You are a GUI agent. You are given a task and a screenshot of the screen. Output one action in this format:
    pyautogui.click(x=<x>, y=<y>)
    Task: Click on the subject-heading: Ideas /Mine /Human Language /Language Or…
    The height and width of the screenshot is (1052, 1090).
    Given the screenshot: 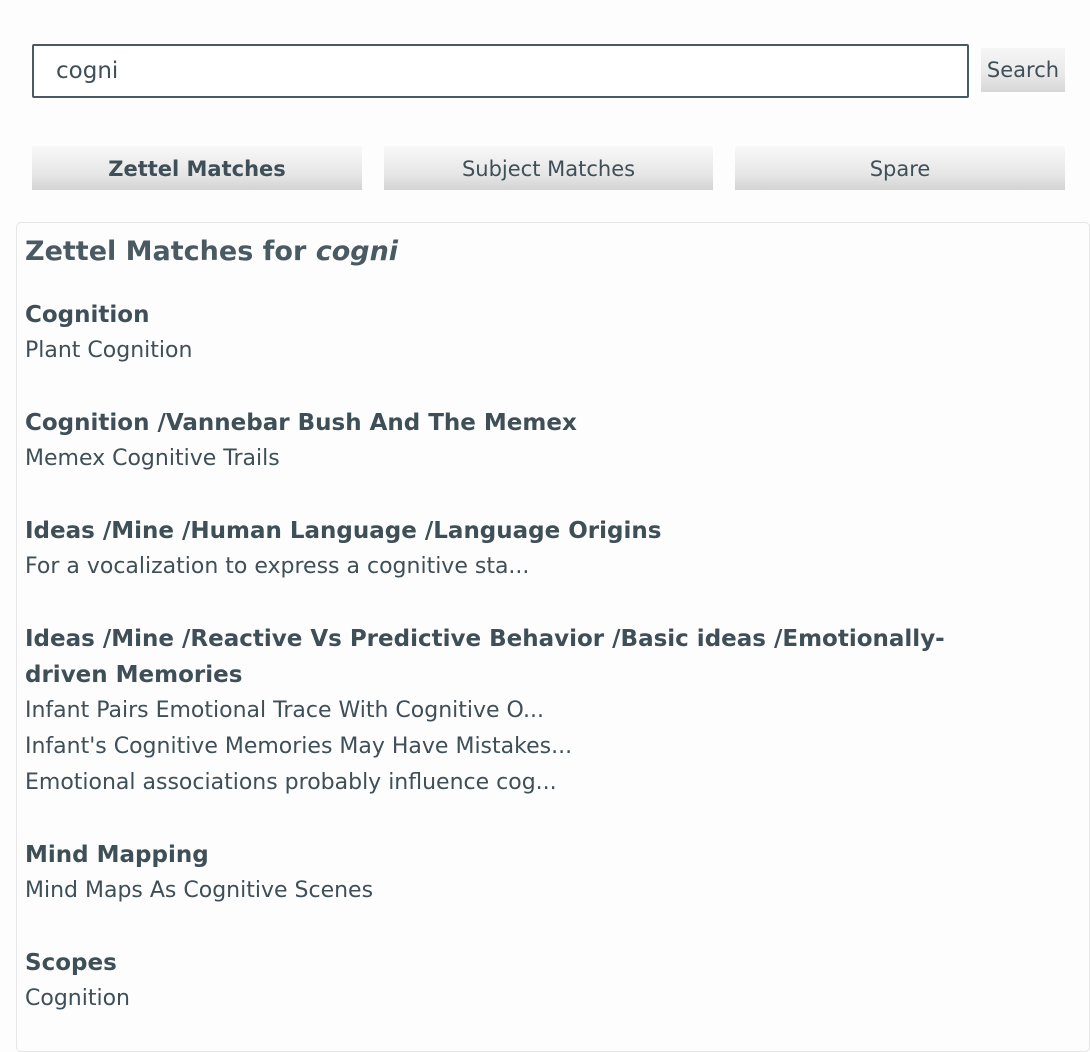 What is the action you would take?
    pyautogui.click(x=525, y=531)
    